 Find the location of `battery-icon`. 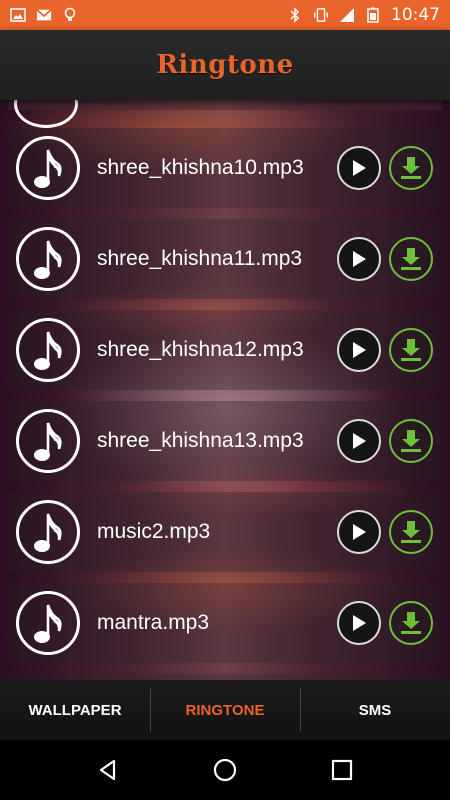

battery-icon is located at coordinates (373, 15).